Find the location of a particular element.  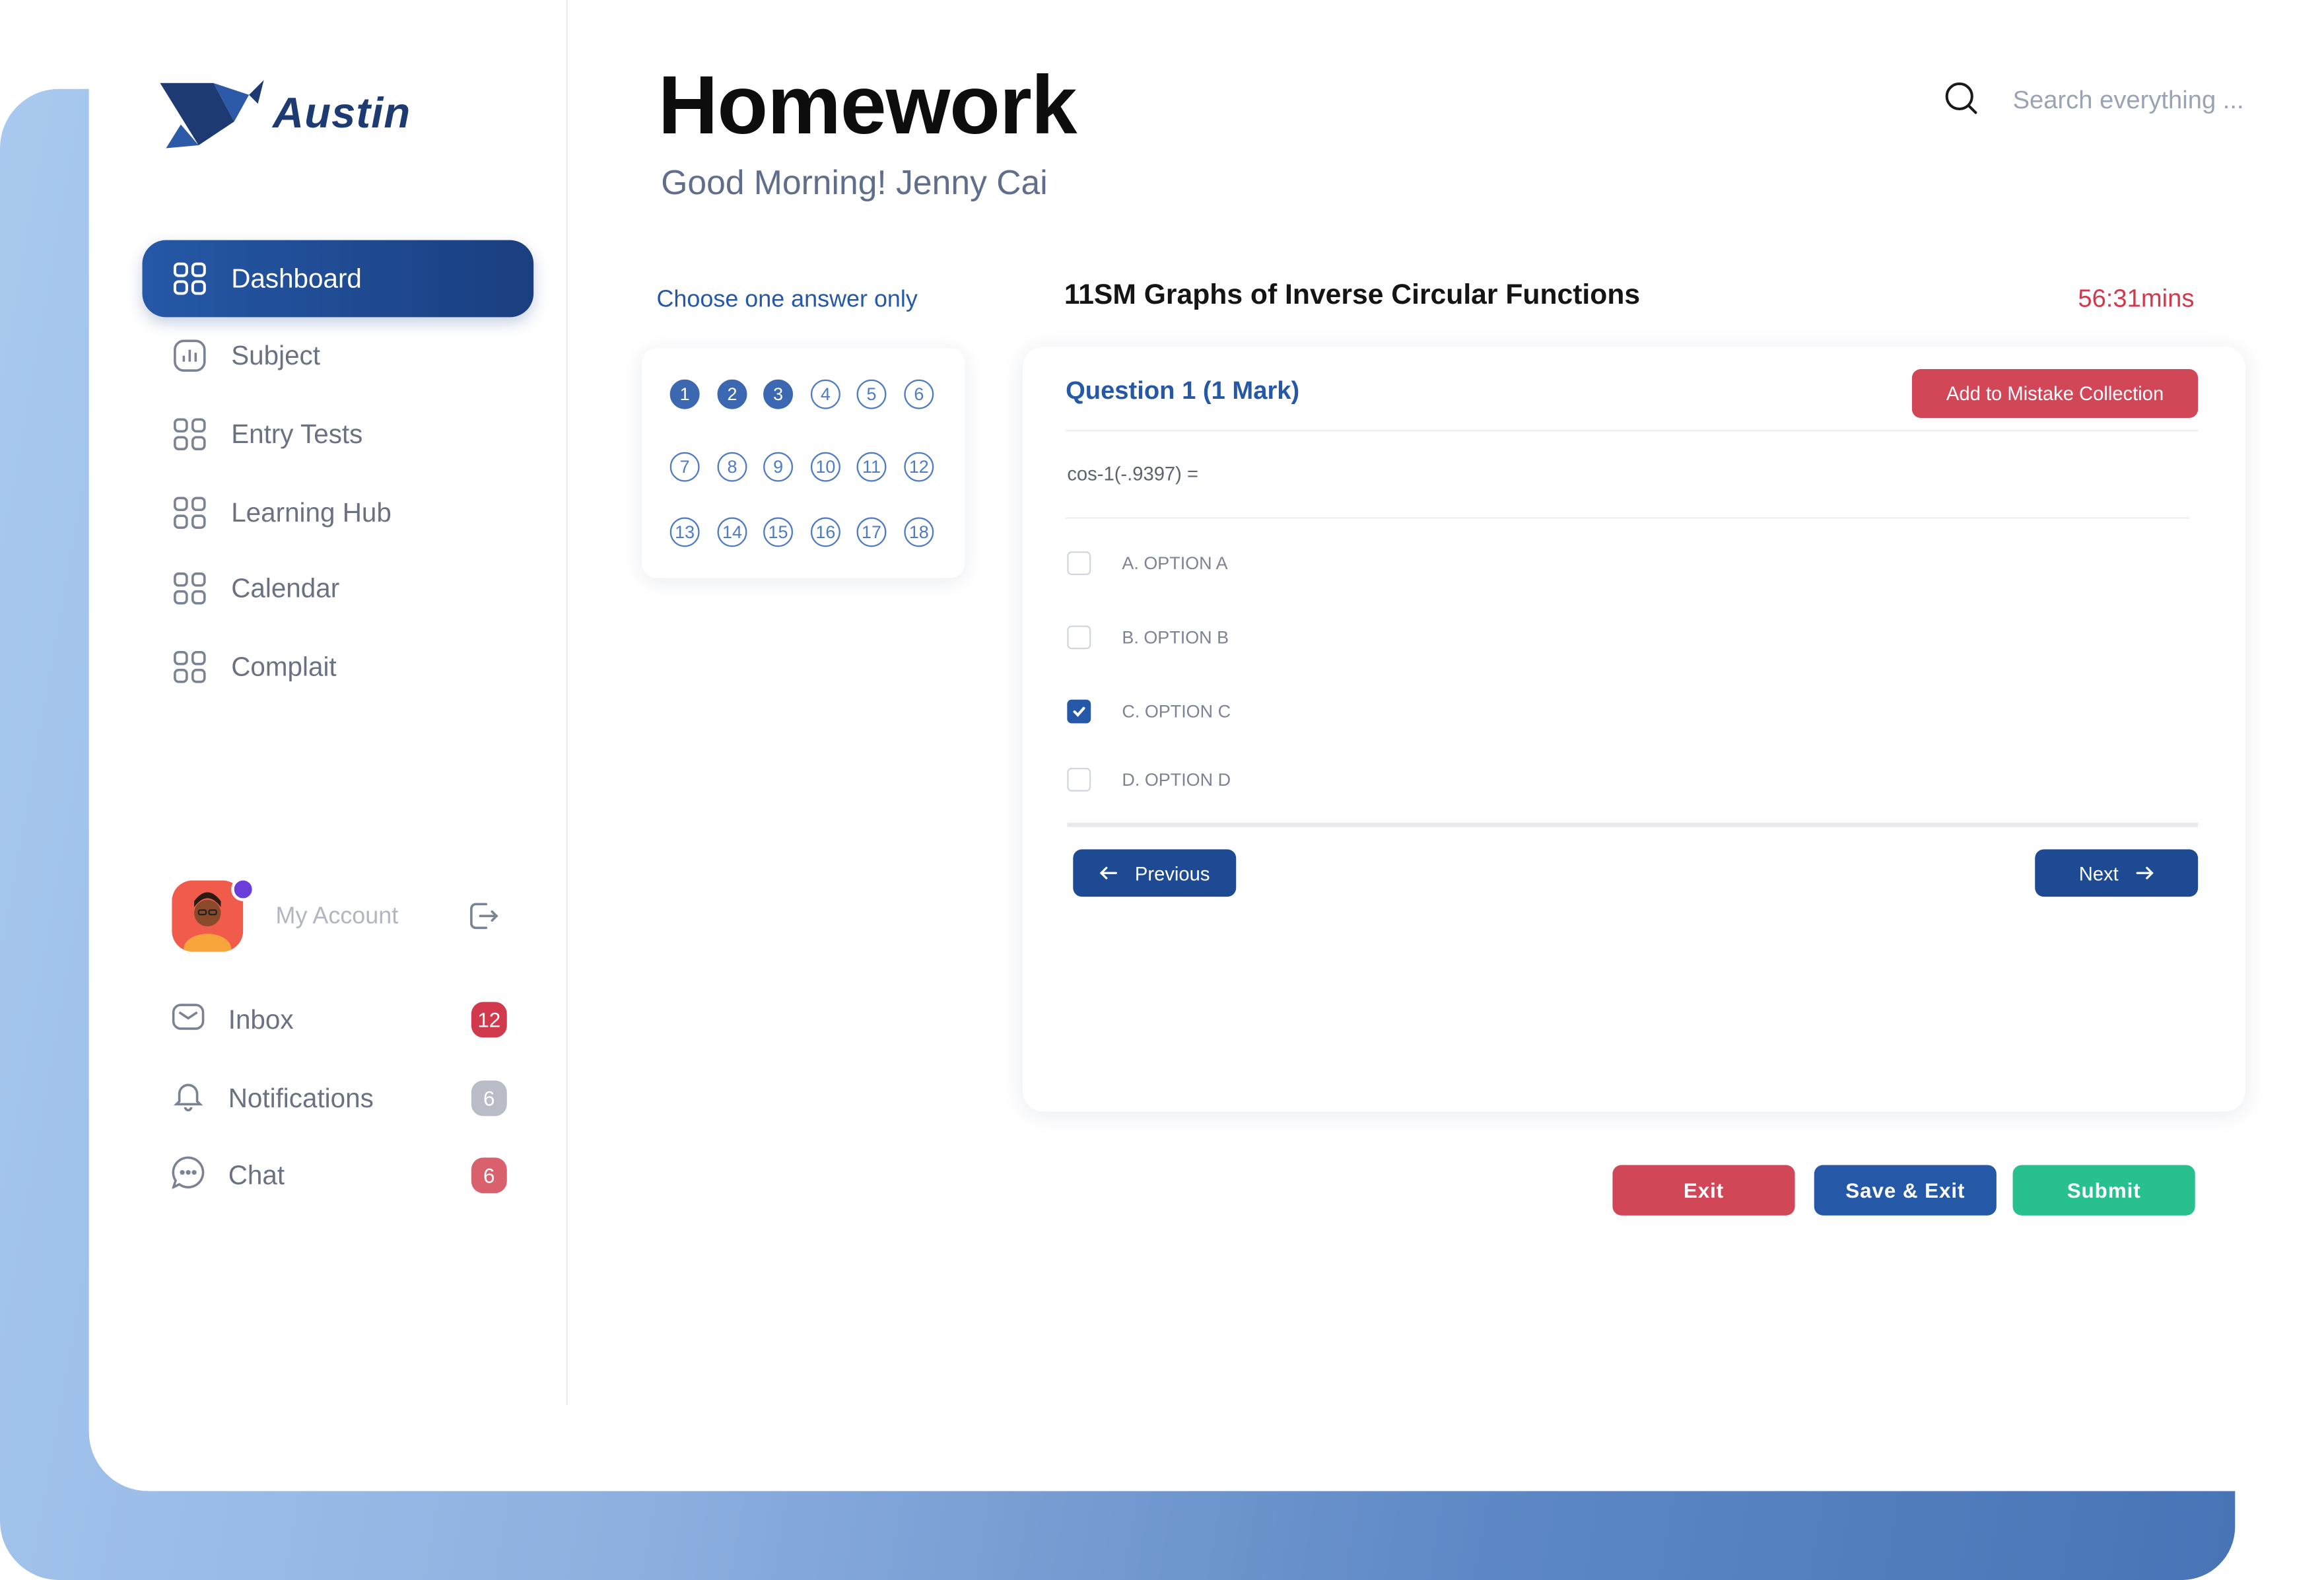

question-formula: cos-1(-.9397) = is located at coordinates (1133, 474).